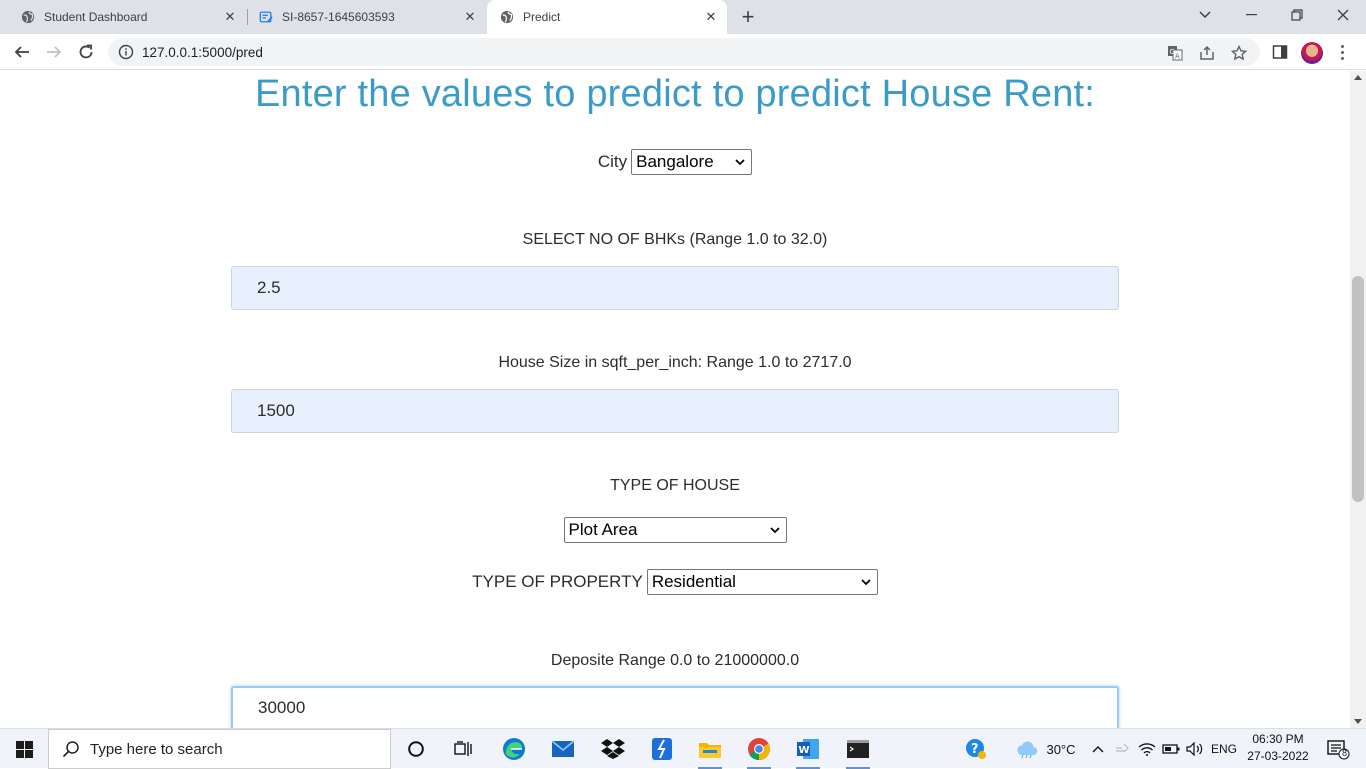 Image resolution: width=1366 pixels, height=769 pixels. I want to click on search-icon, so click(70, 749).